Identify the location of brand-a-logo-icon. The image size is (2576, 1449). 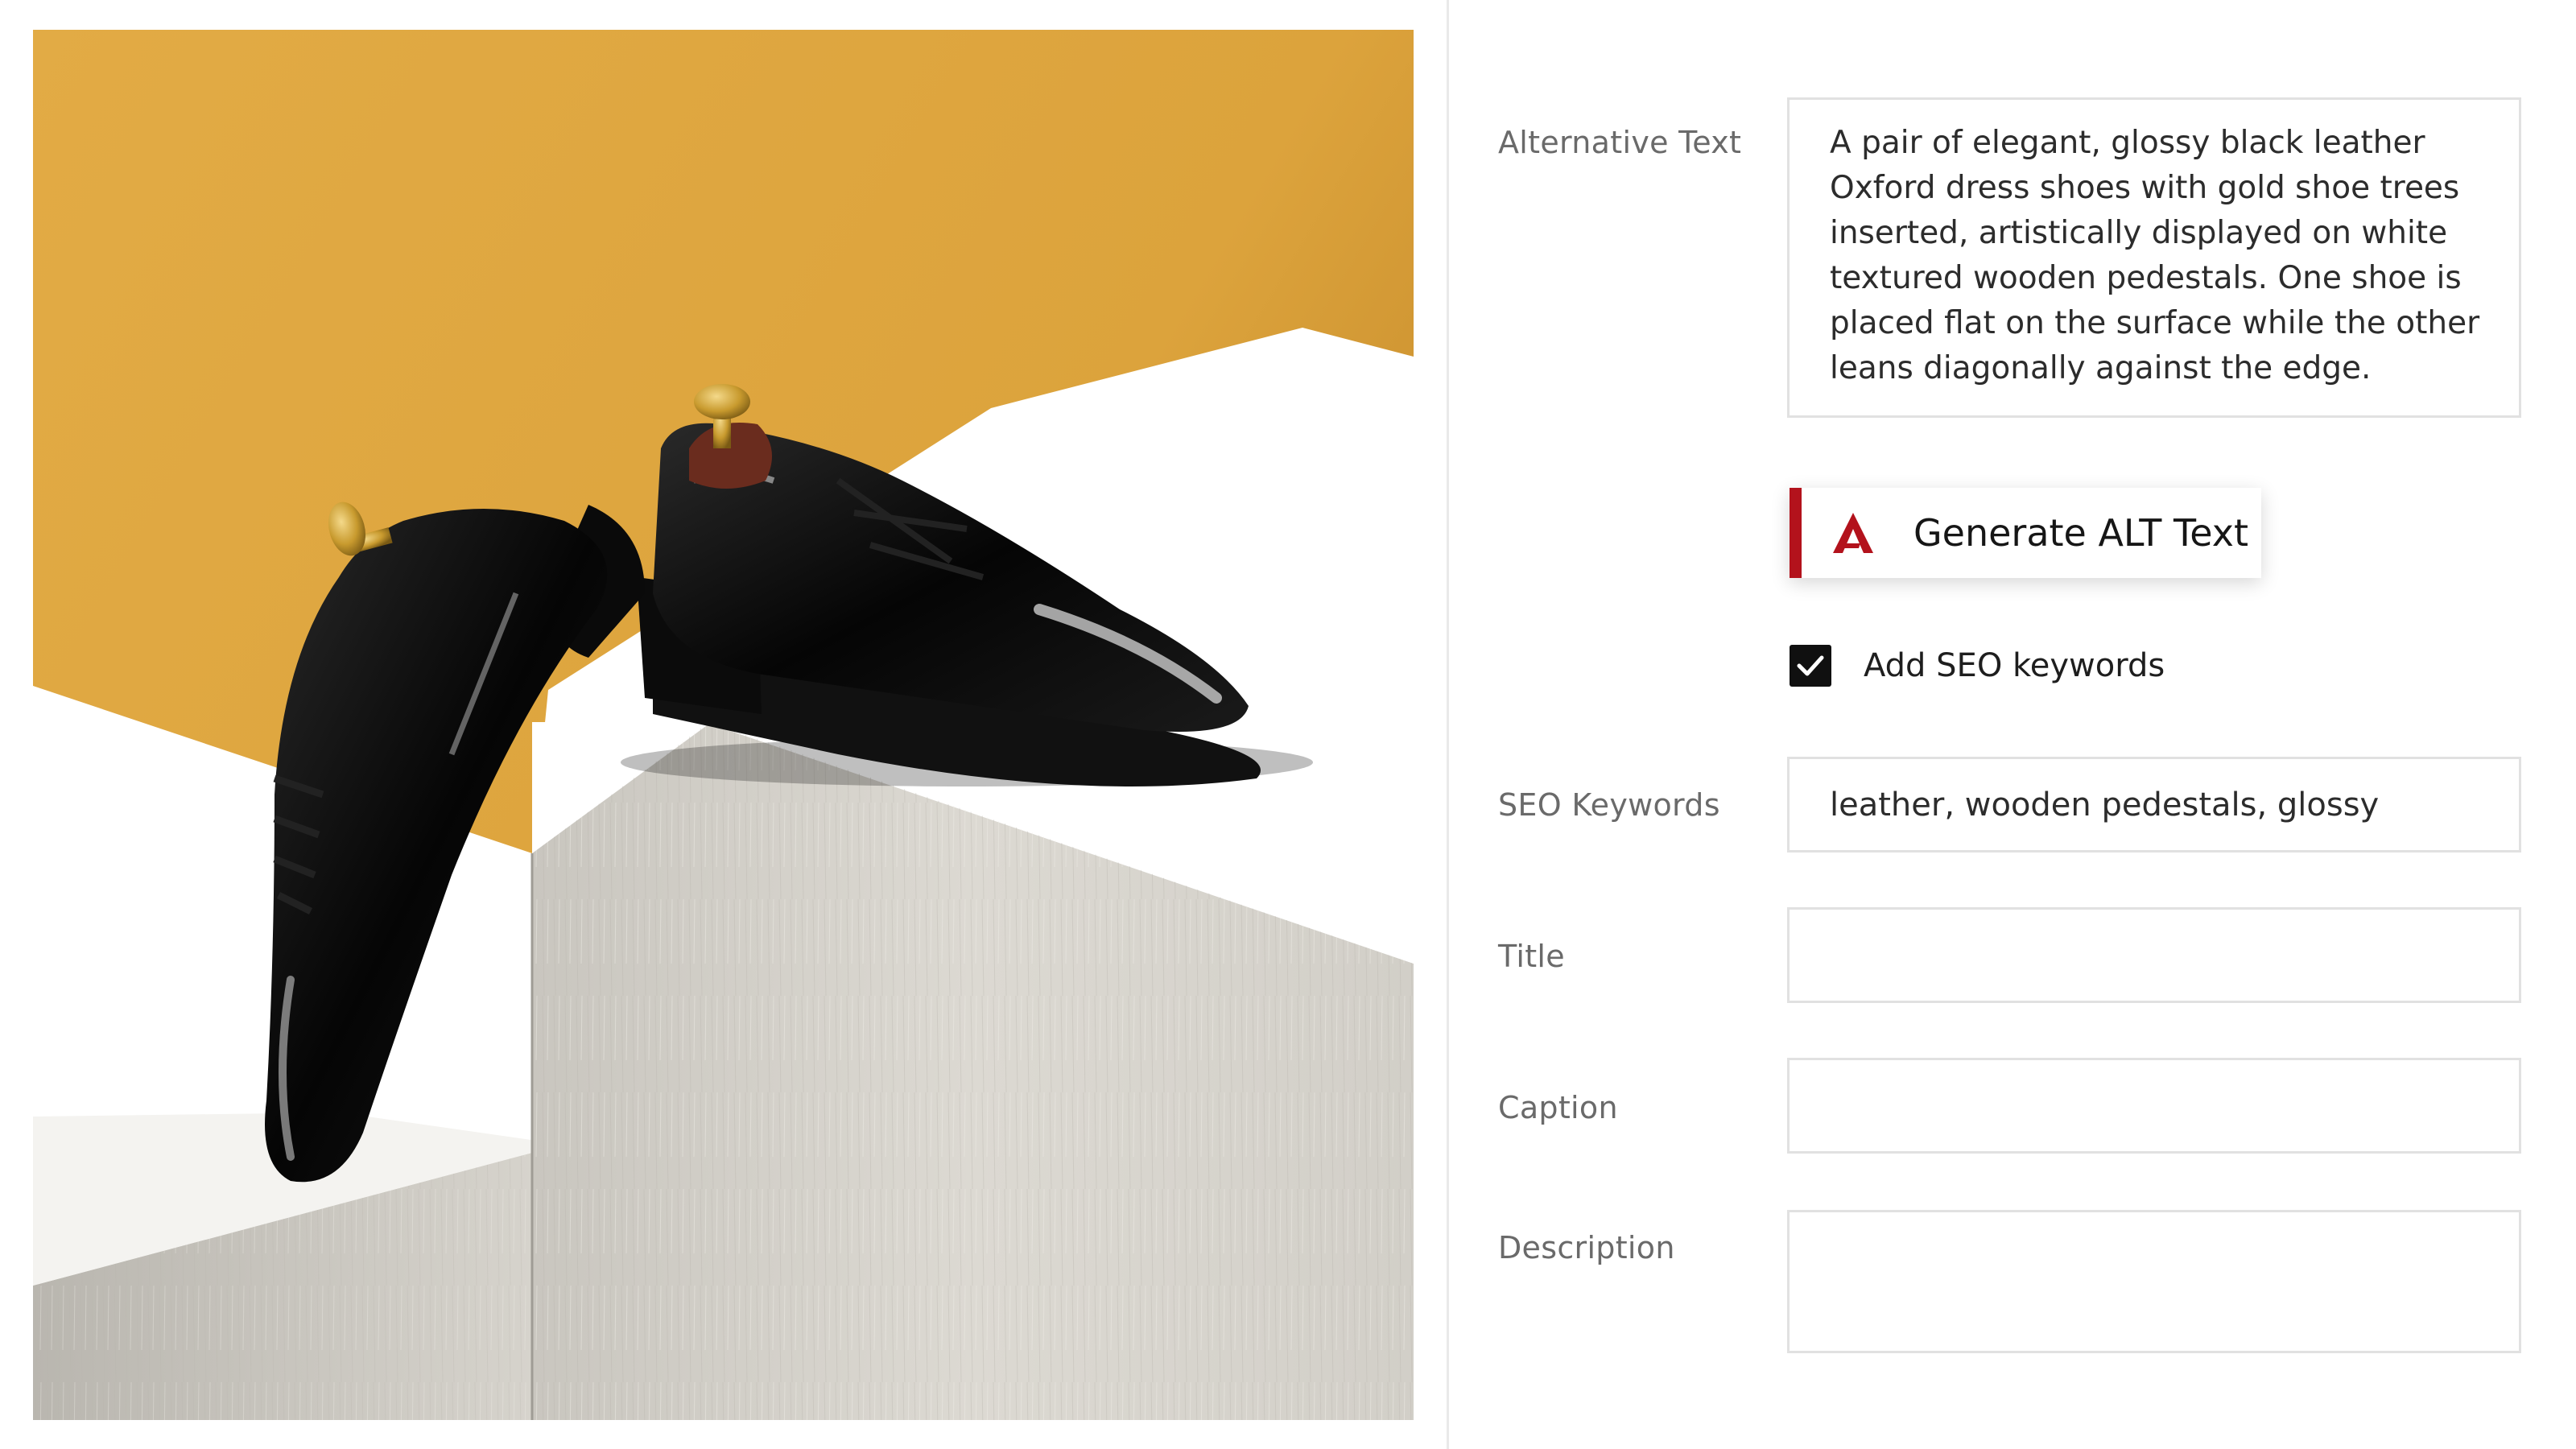
(1853, 533).